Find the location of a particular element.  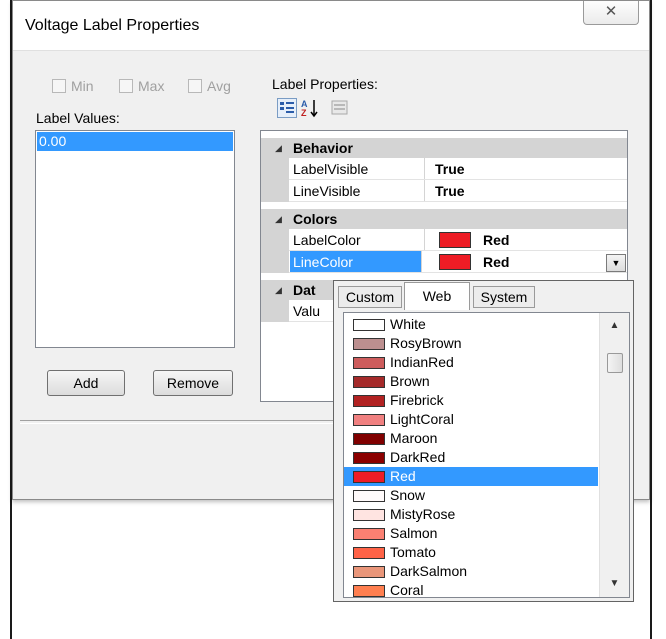

color-name: IndianRed is located at coordinates (422, 362).